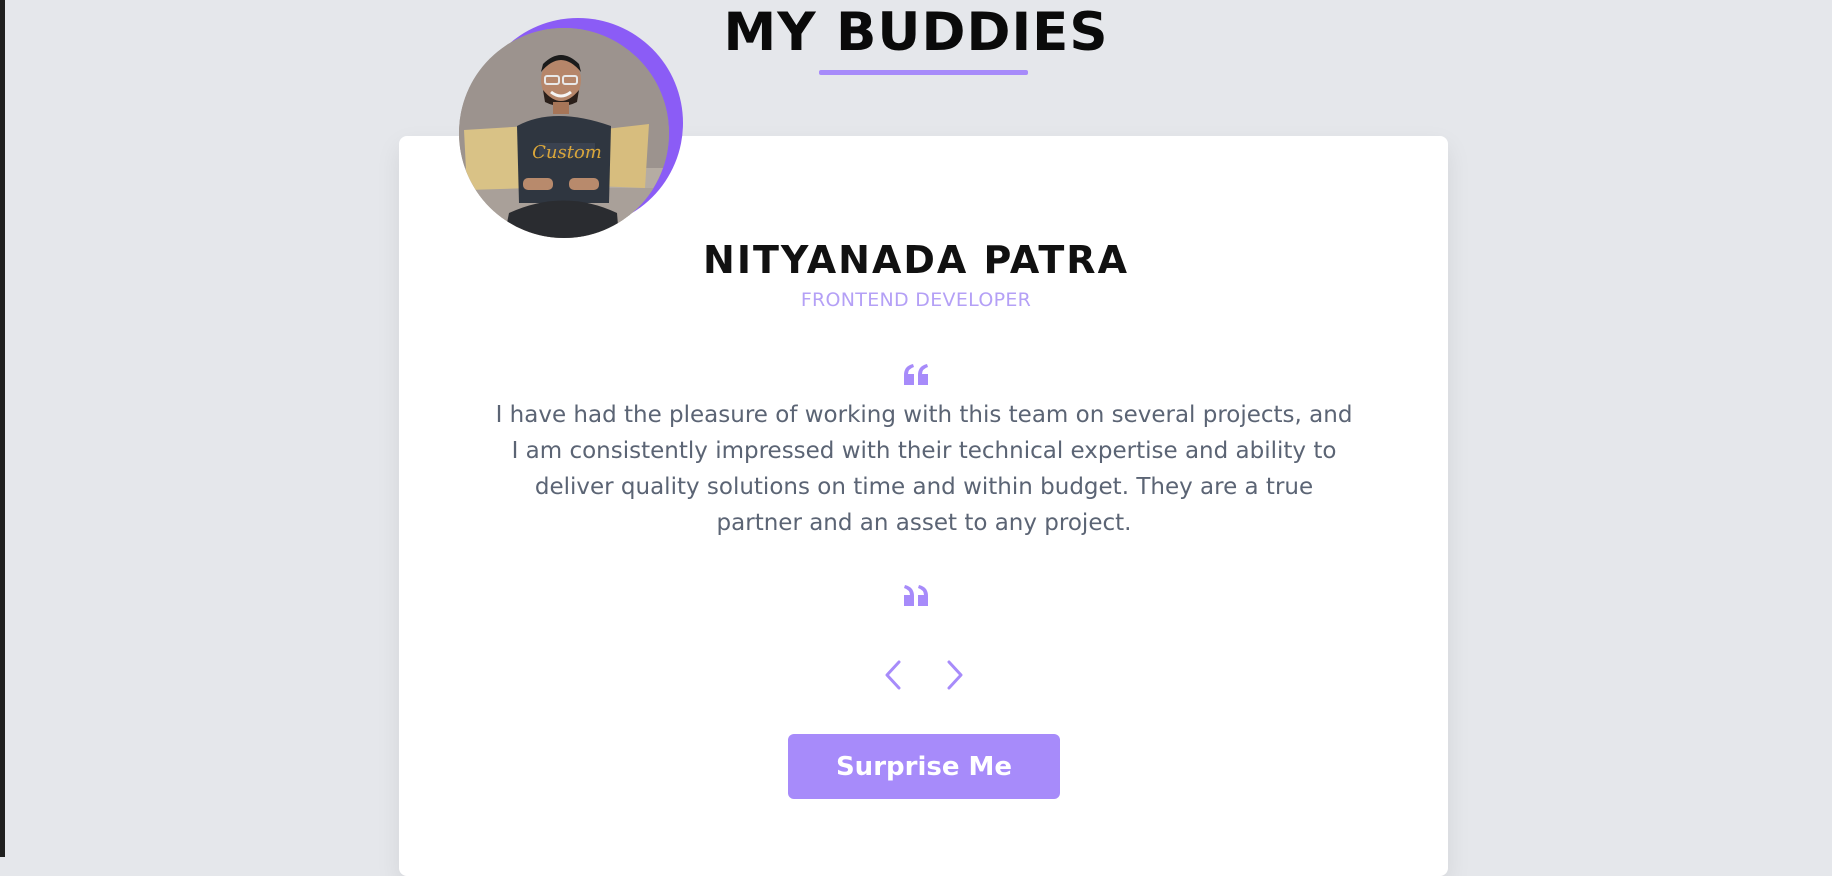 The height and width of the screenshot is (876, 1832). What do you see at coordinates (916, 300) in the screenshot?
I see `buddy-role: FRONTEND DEVELOPER` at bounding box center [916, 300].